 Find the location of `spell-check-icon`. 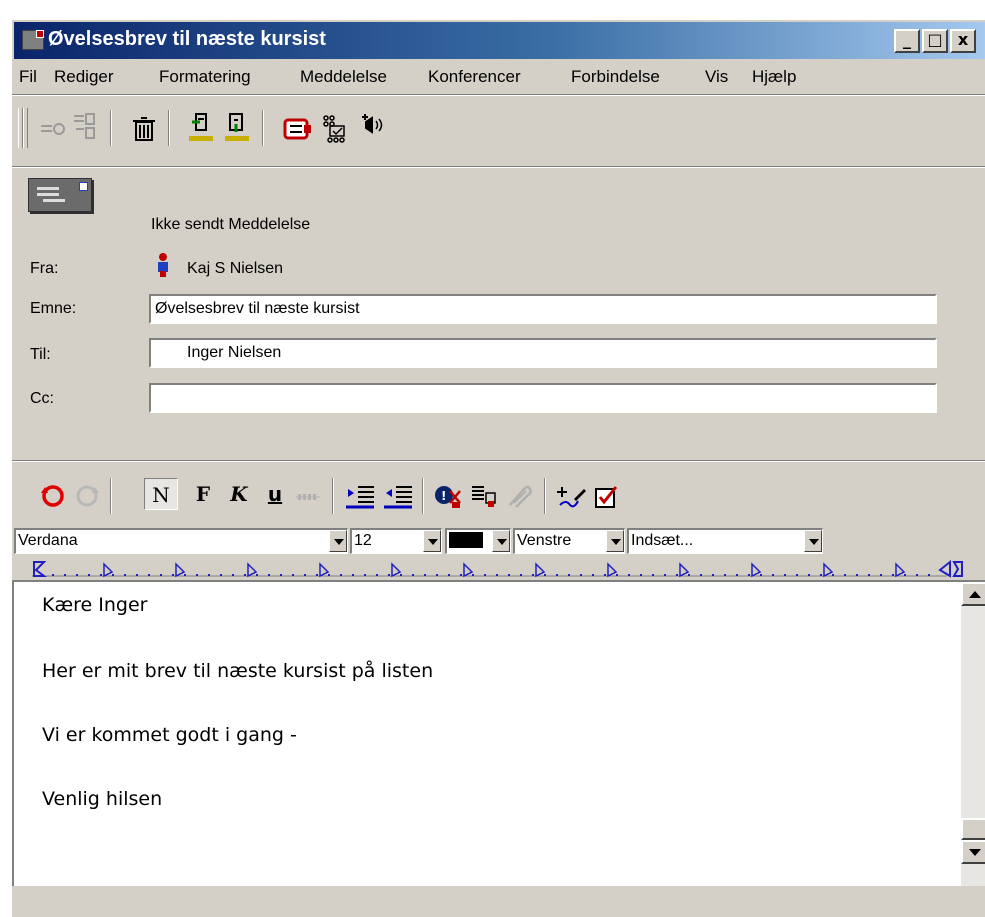

spell-check-icon is located at coordinates (605, 496).